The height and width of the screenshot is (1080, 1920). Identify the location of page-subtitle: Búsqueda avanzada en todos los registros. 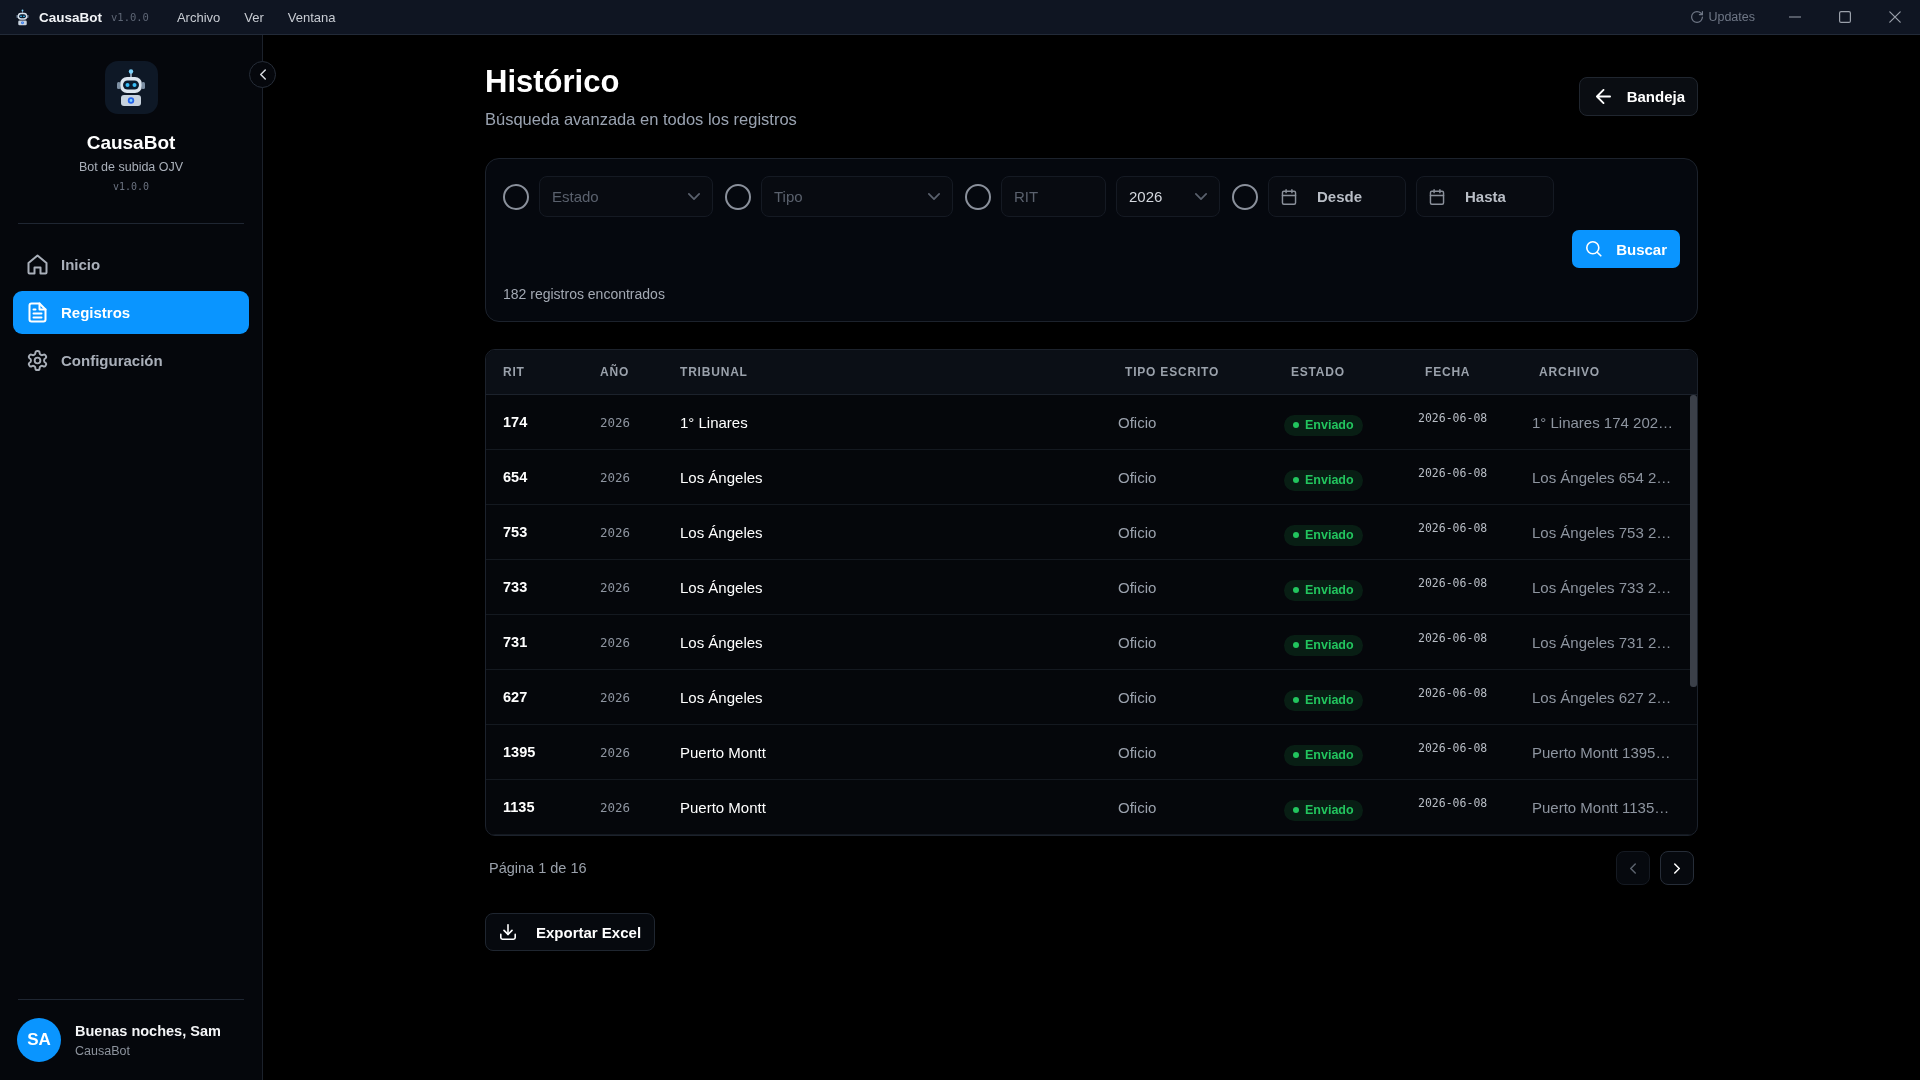
(641, 119).